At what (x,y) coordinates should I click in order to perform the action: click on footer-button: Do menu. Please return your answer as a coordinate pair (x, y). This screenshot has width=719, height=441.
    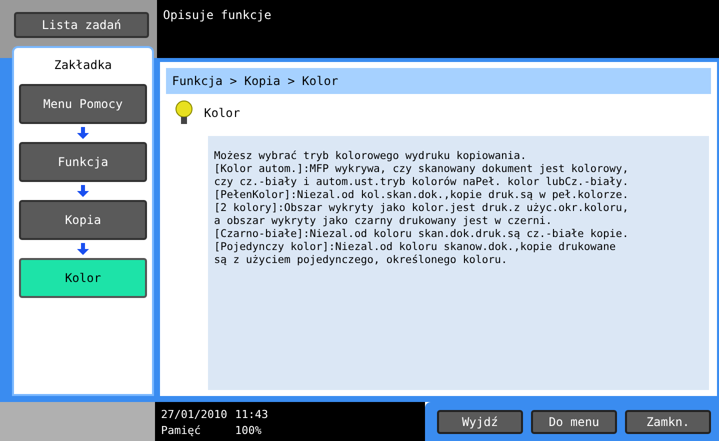
    Looking at the image, I should click on (574, 422).